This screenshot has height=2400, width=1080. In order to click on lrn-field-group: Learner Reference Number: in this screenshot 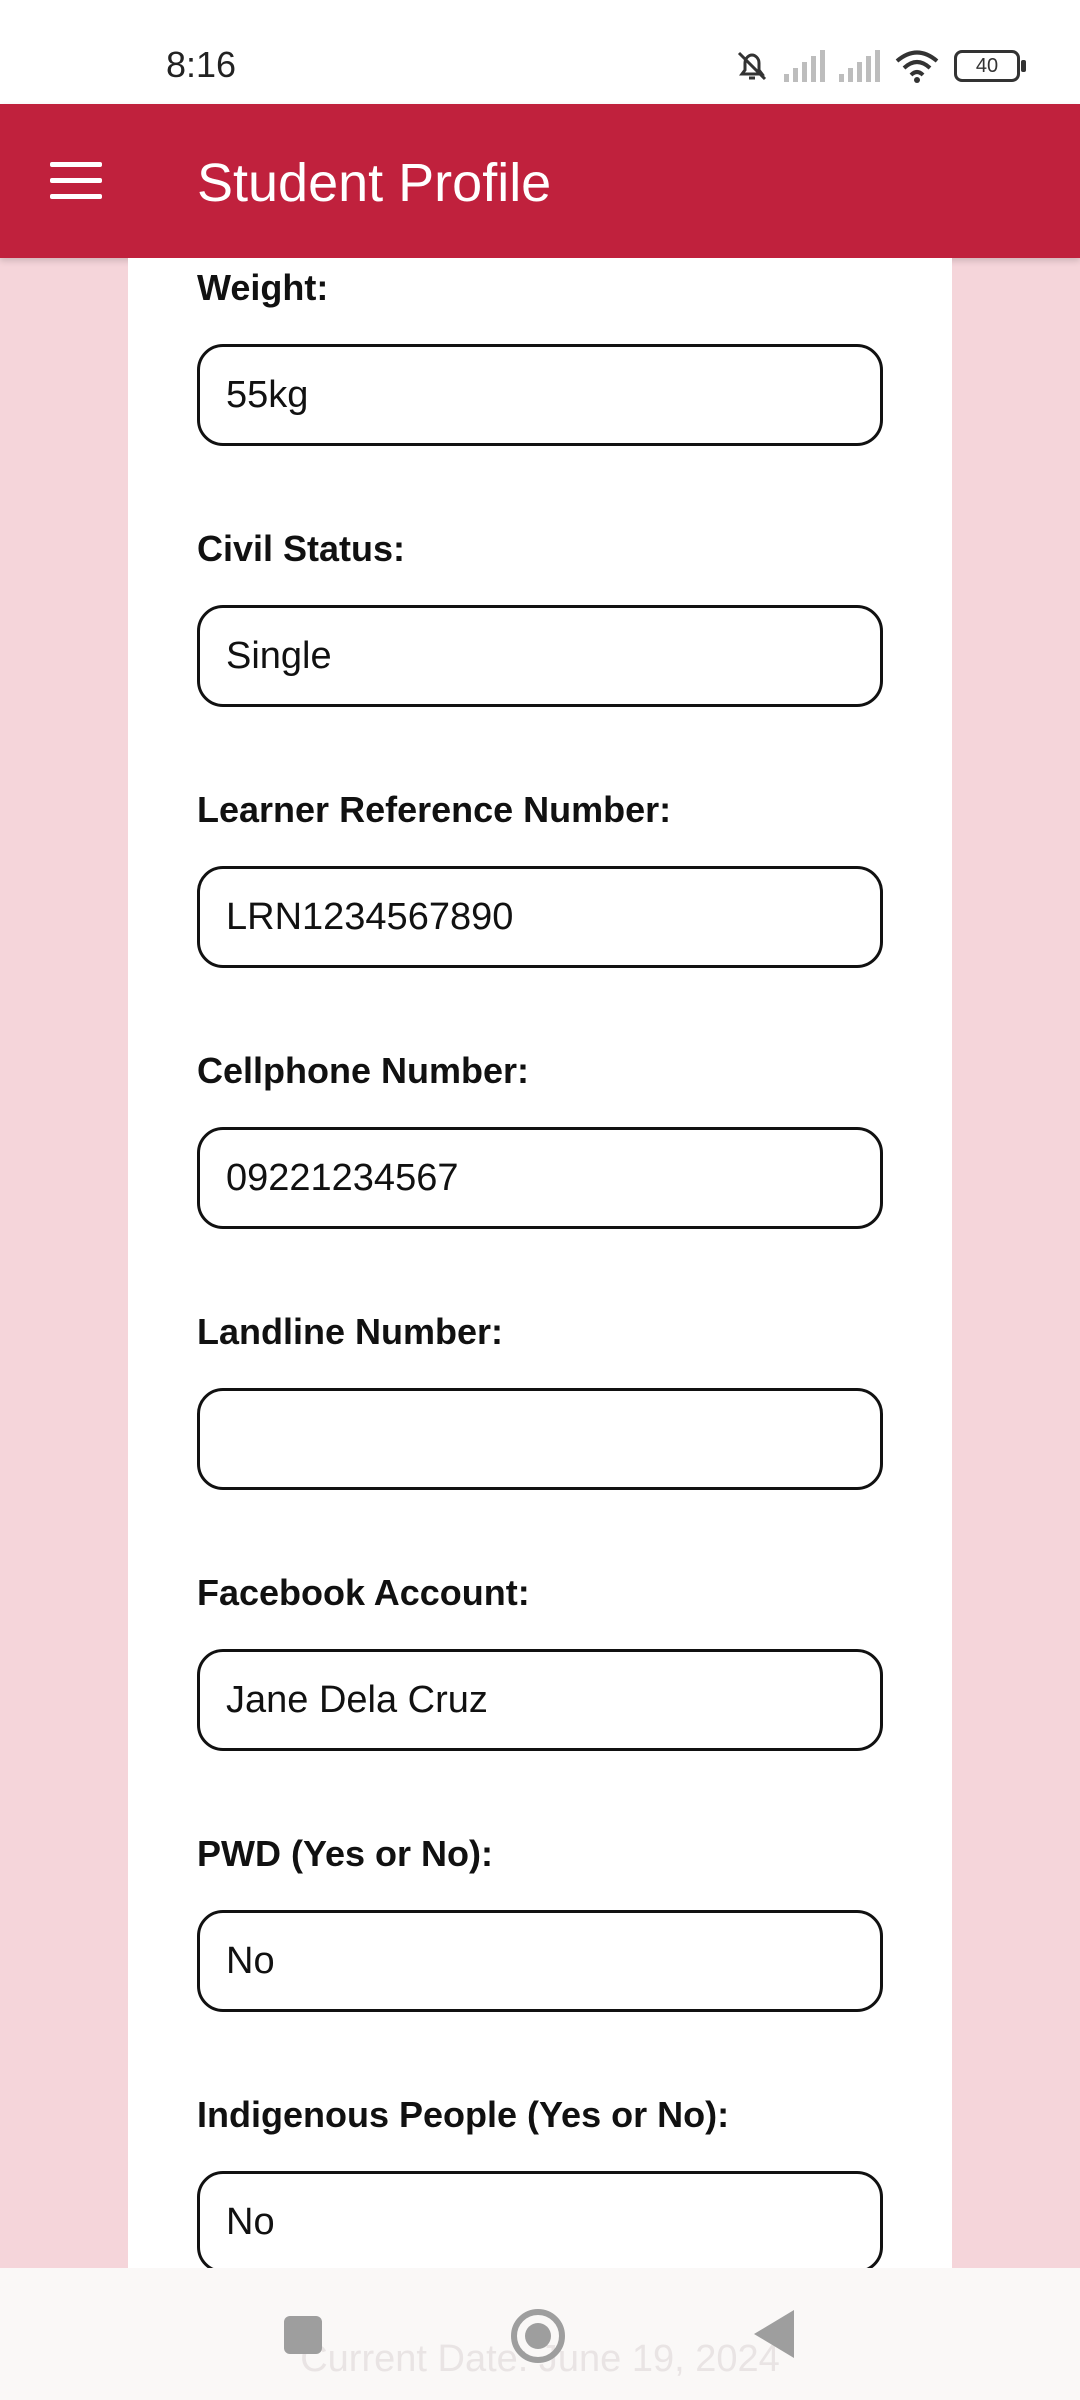, I will do `click(542, 878)`.